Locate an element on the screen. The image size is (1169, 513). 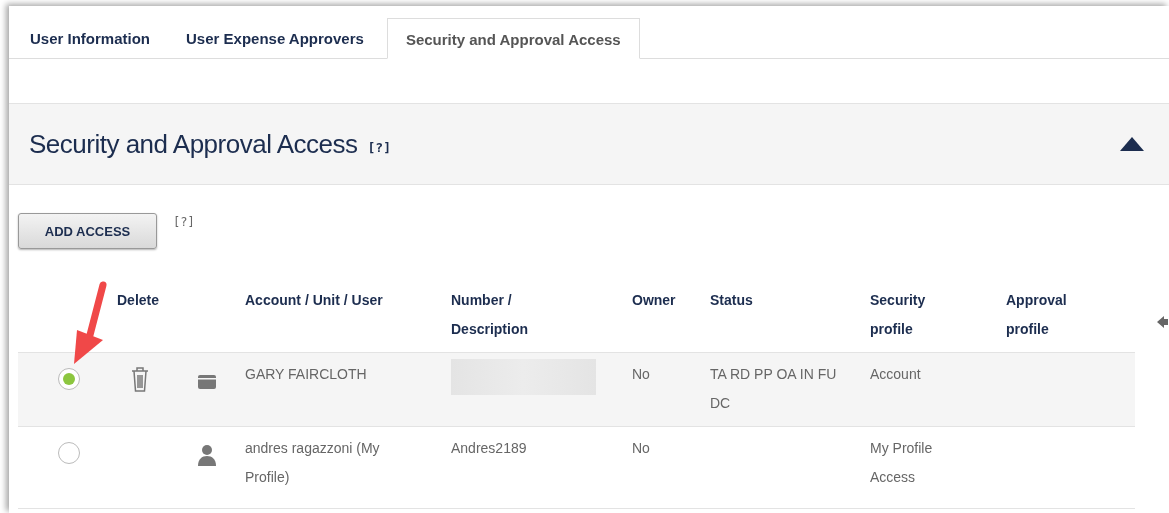
tab: User Information is located at coordinates (90, 44).